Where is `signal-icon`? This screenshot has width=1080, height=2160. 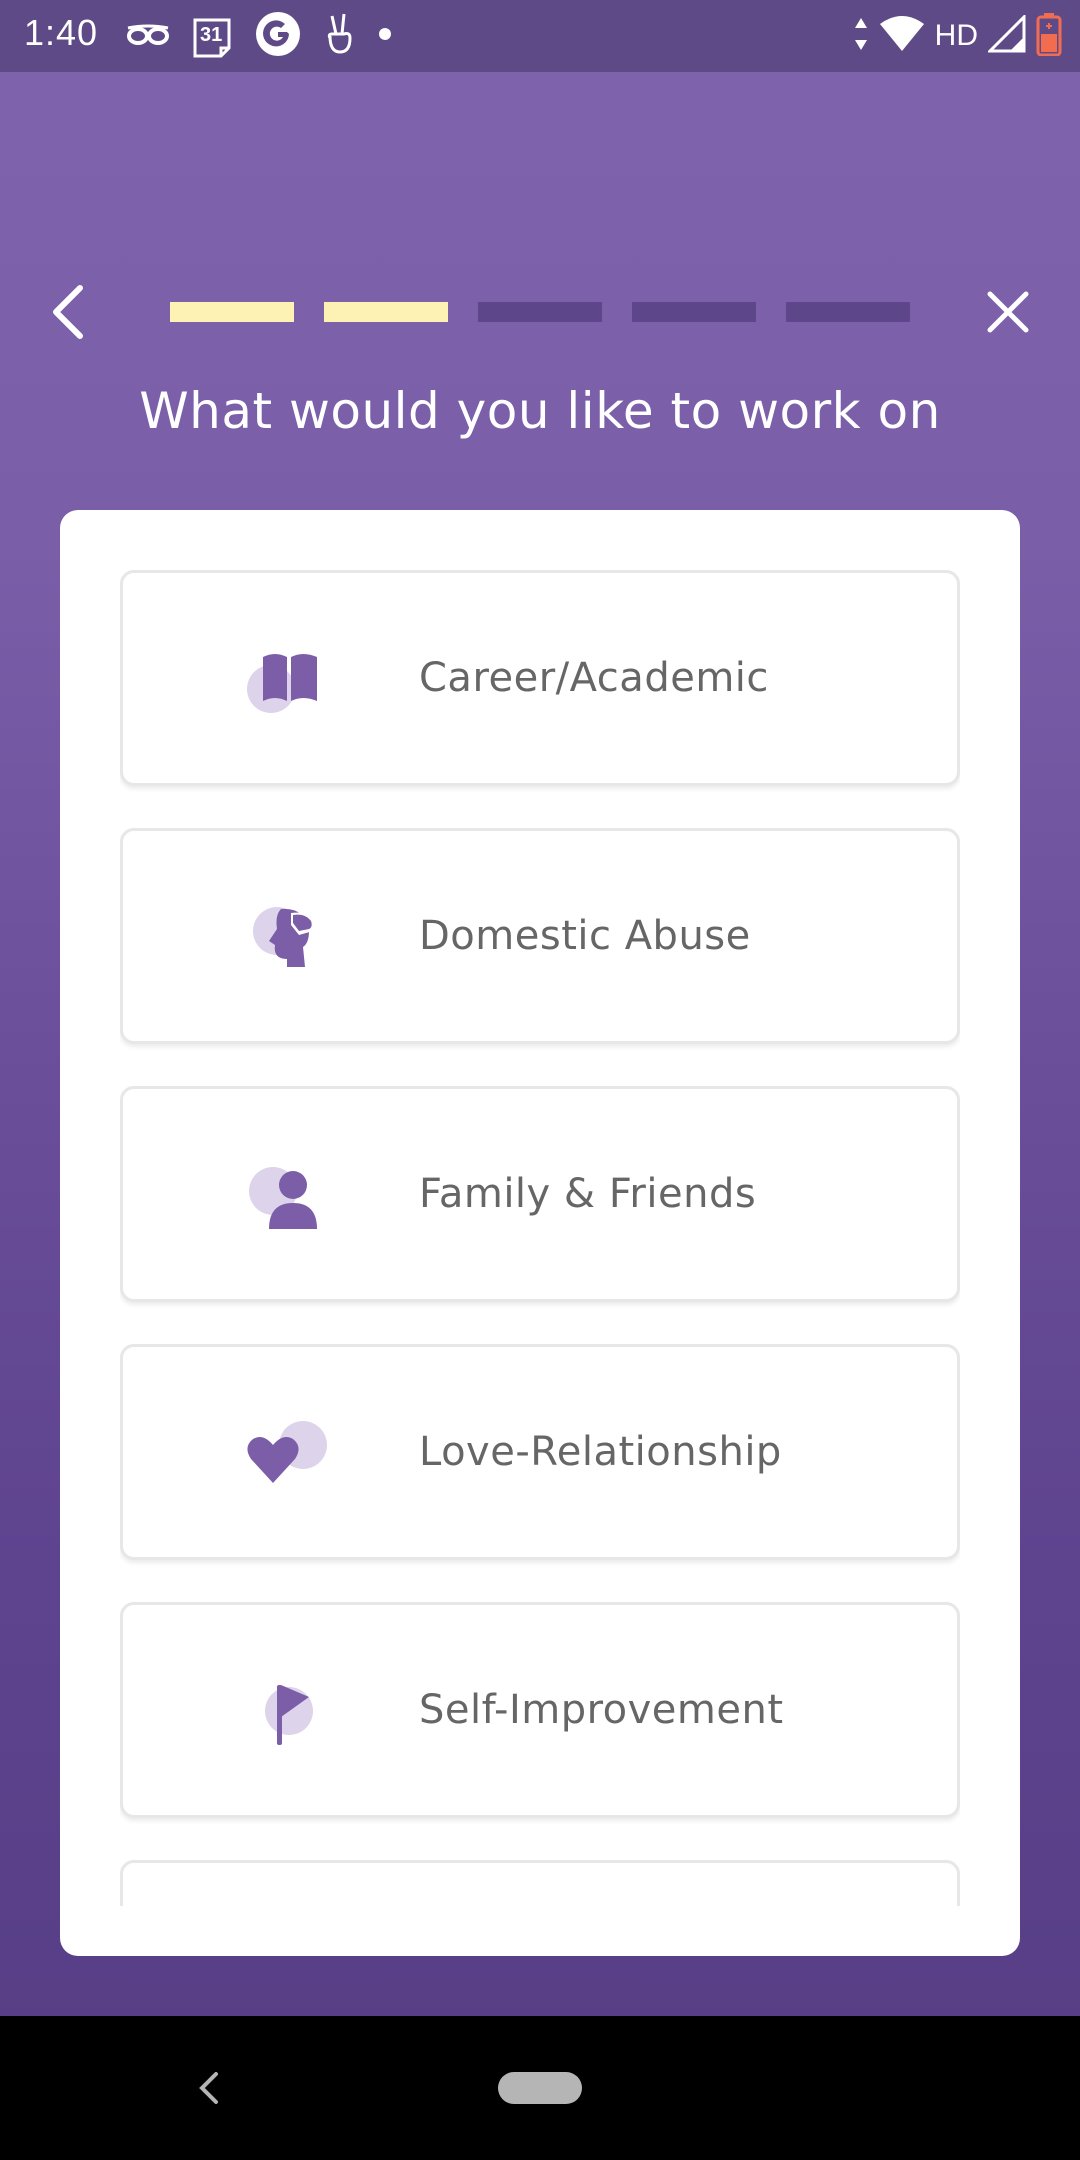
signal-icon is located at coordinates (1006, 35).